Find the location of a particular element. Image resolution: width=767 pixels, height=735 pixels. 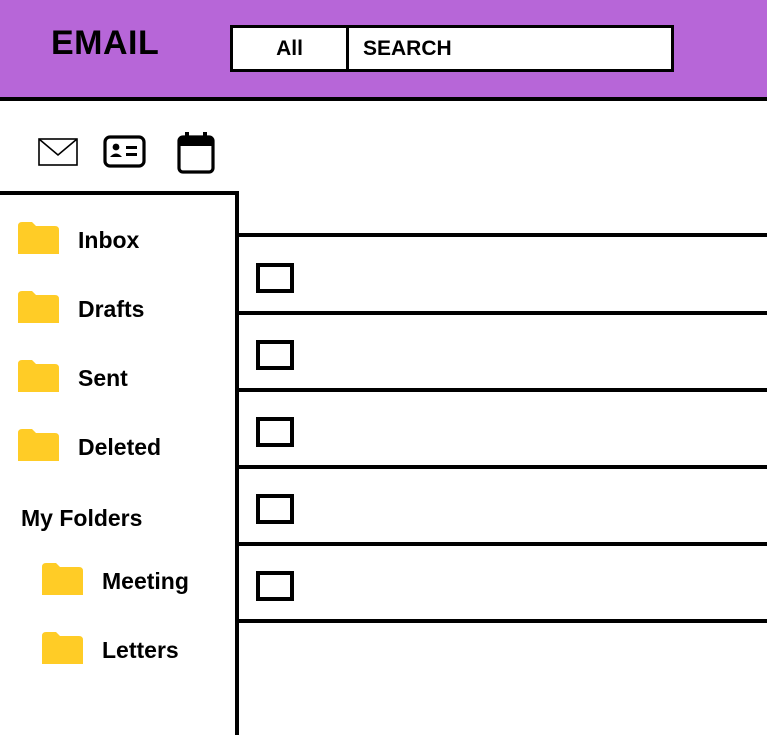

sidebar-item-label: Deleted is located at coordinates (120, 447).